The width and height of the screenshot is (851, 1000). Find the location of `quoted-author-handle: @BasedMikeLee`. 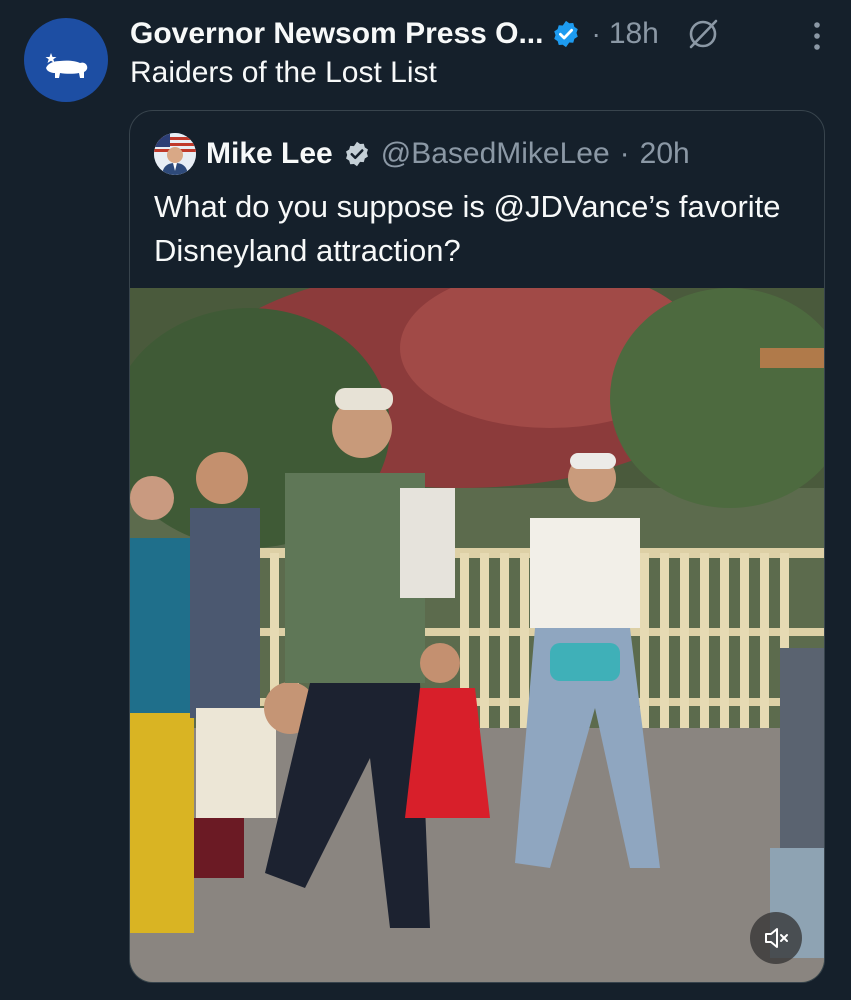

quoted-author-handle: @BasedMikeLee is located at coordinates (495, 154).